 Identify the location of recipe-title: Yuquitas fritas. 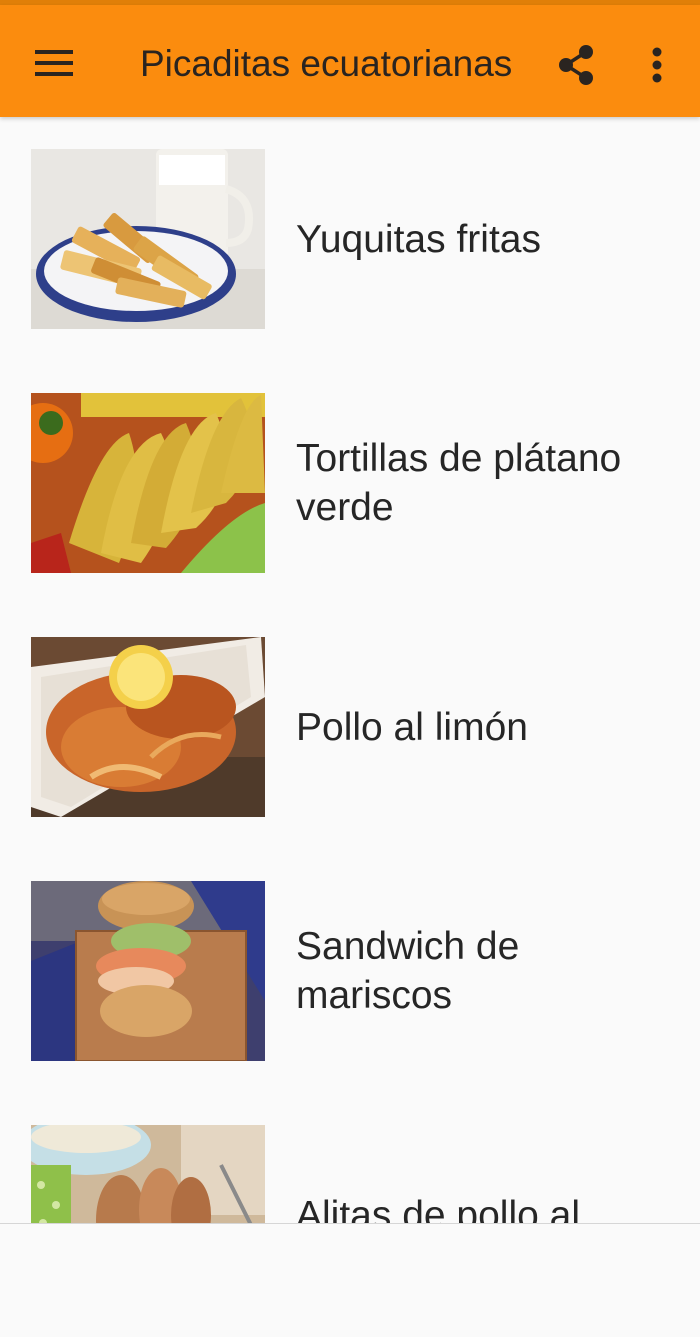
(418, 239).